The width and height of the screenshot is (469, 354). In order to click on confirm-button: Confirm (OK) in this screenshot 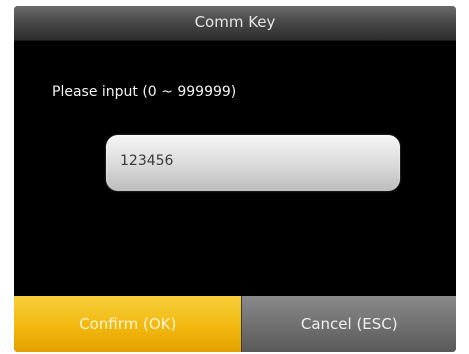, I will do `click(128, 324)`.